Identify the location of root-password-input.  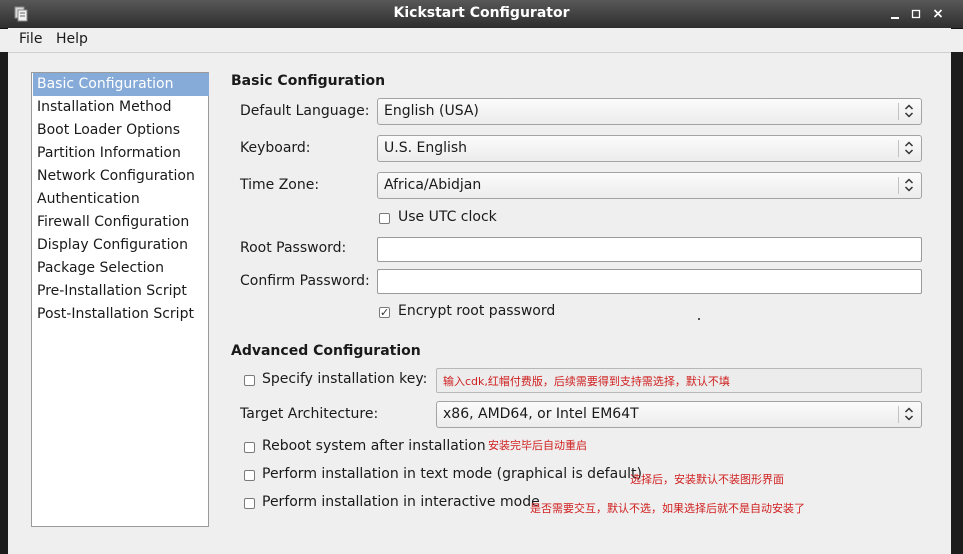
(649, 249).